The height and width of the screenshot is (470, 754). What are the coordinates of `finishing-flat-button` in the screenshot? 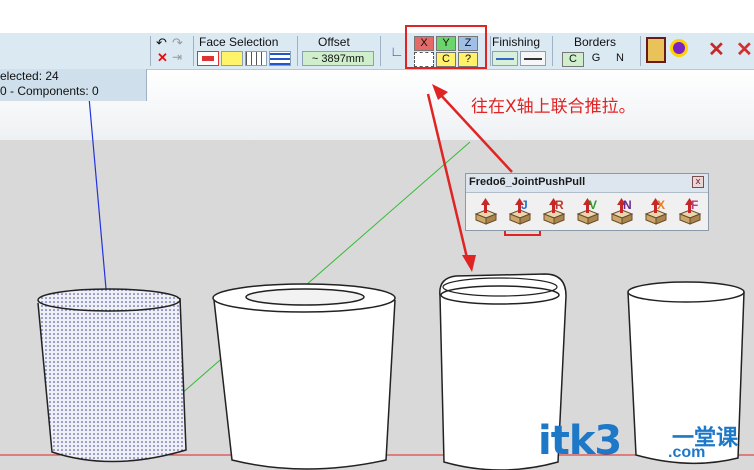 It's located at (505, 58).